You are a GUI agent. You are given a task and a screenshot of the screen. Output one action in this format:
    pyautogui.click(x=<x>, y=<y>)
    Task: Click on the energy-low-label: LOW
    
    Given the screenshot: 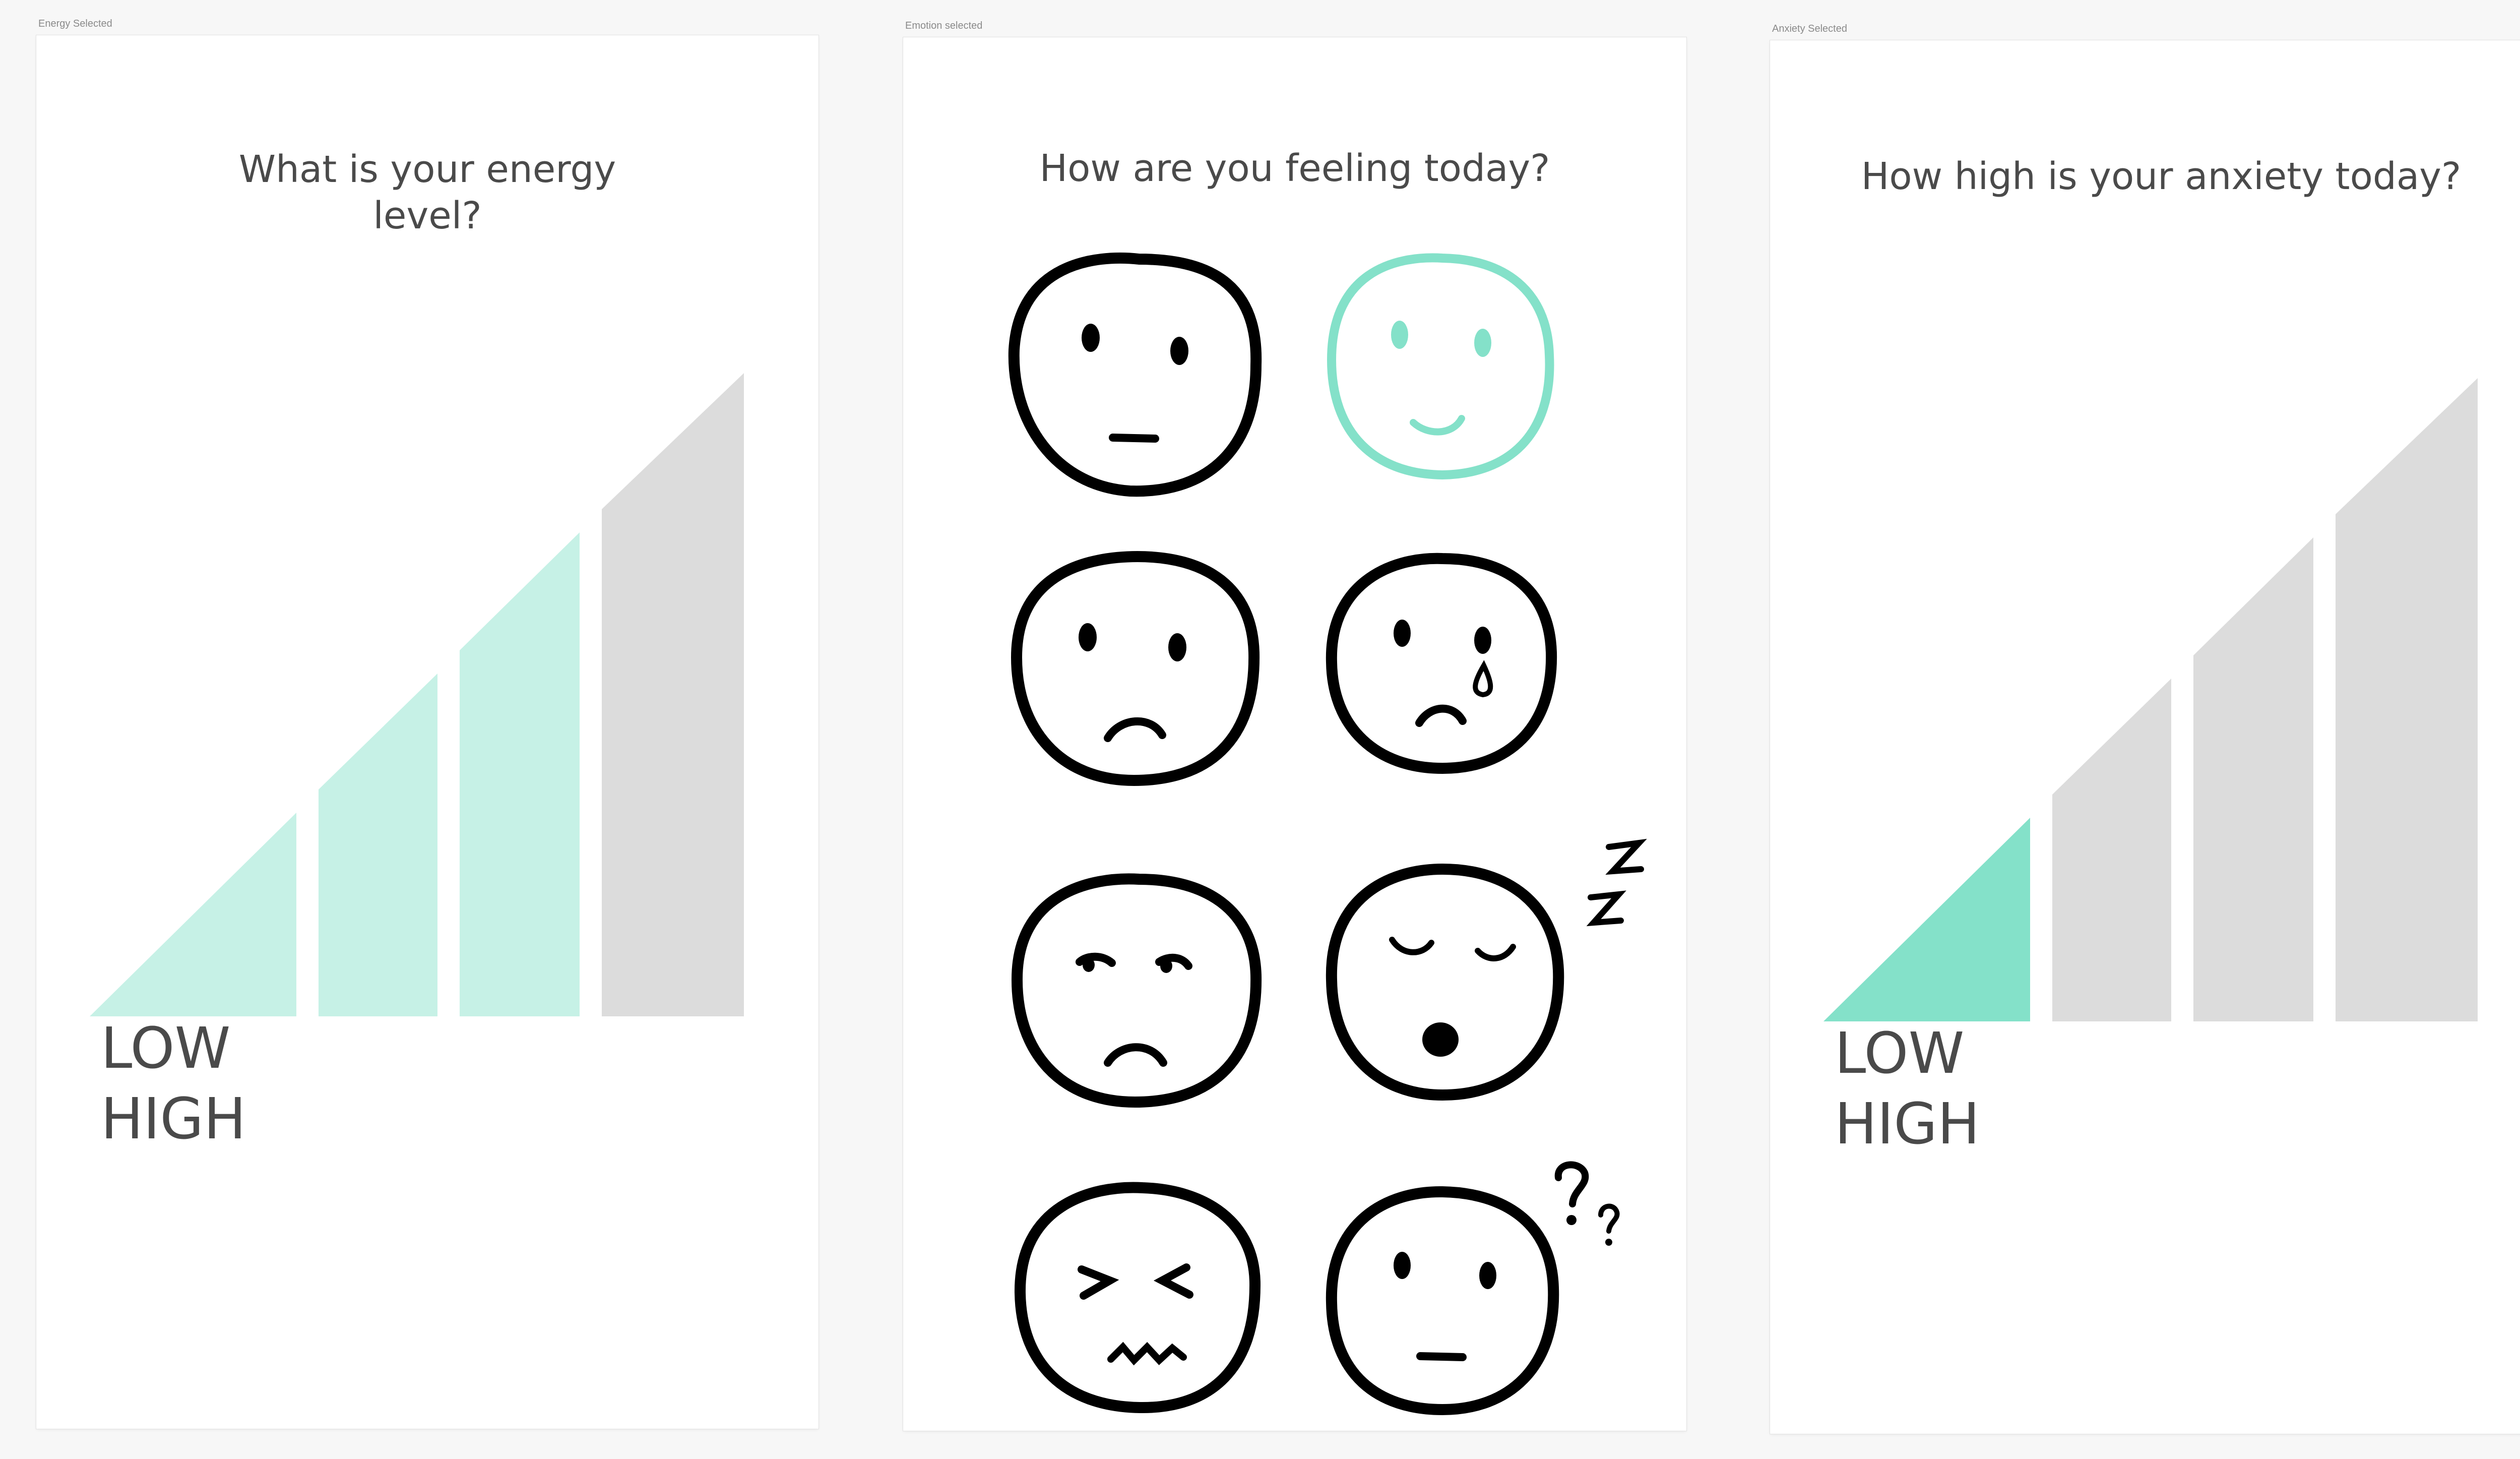 What is the action you would take?
    pyautogui.click(x=166, y=1048)
    